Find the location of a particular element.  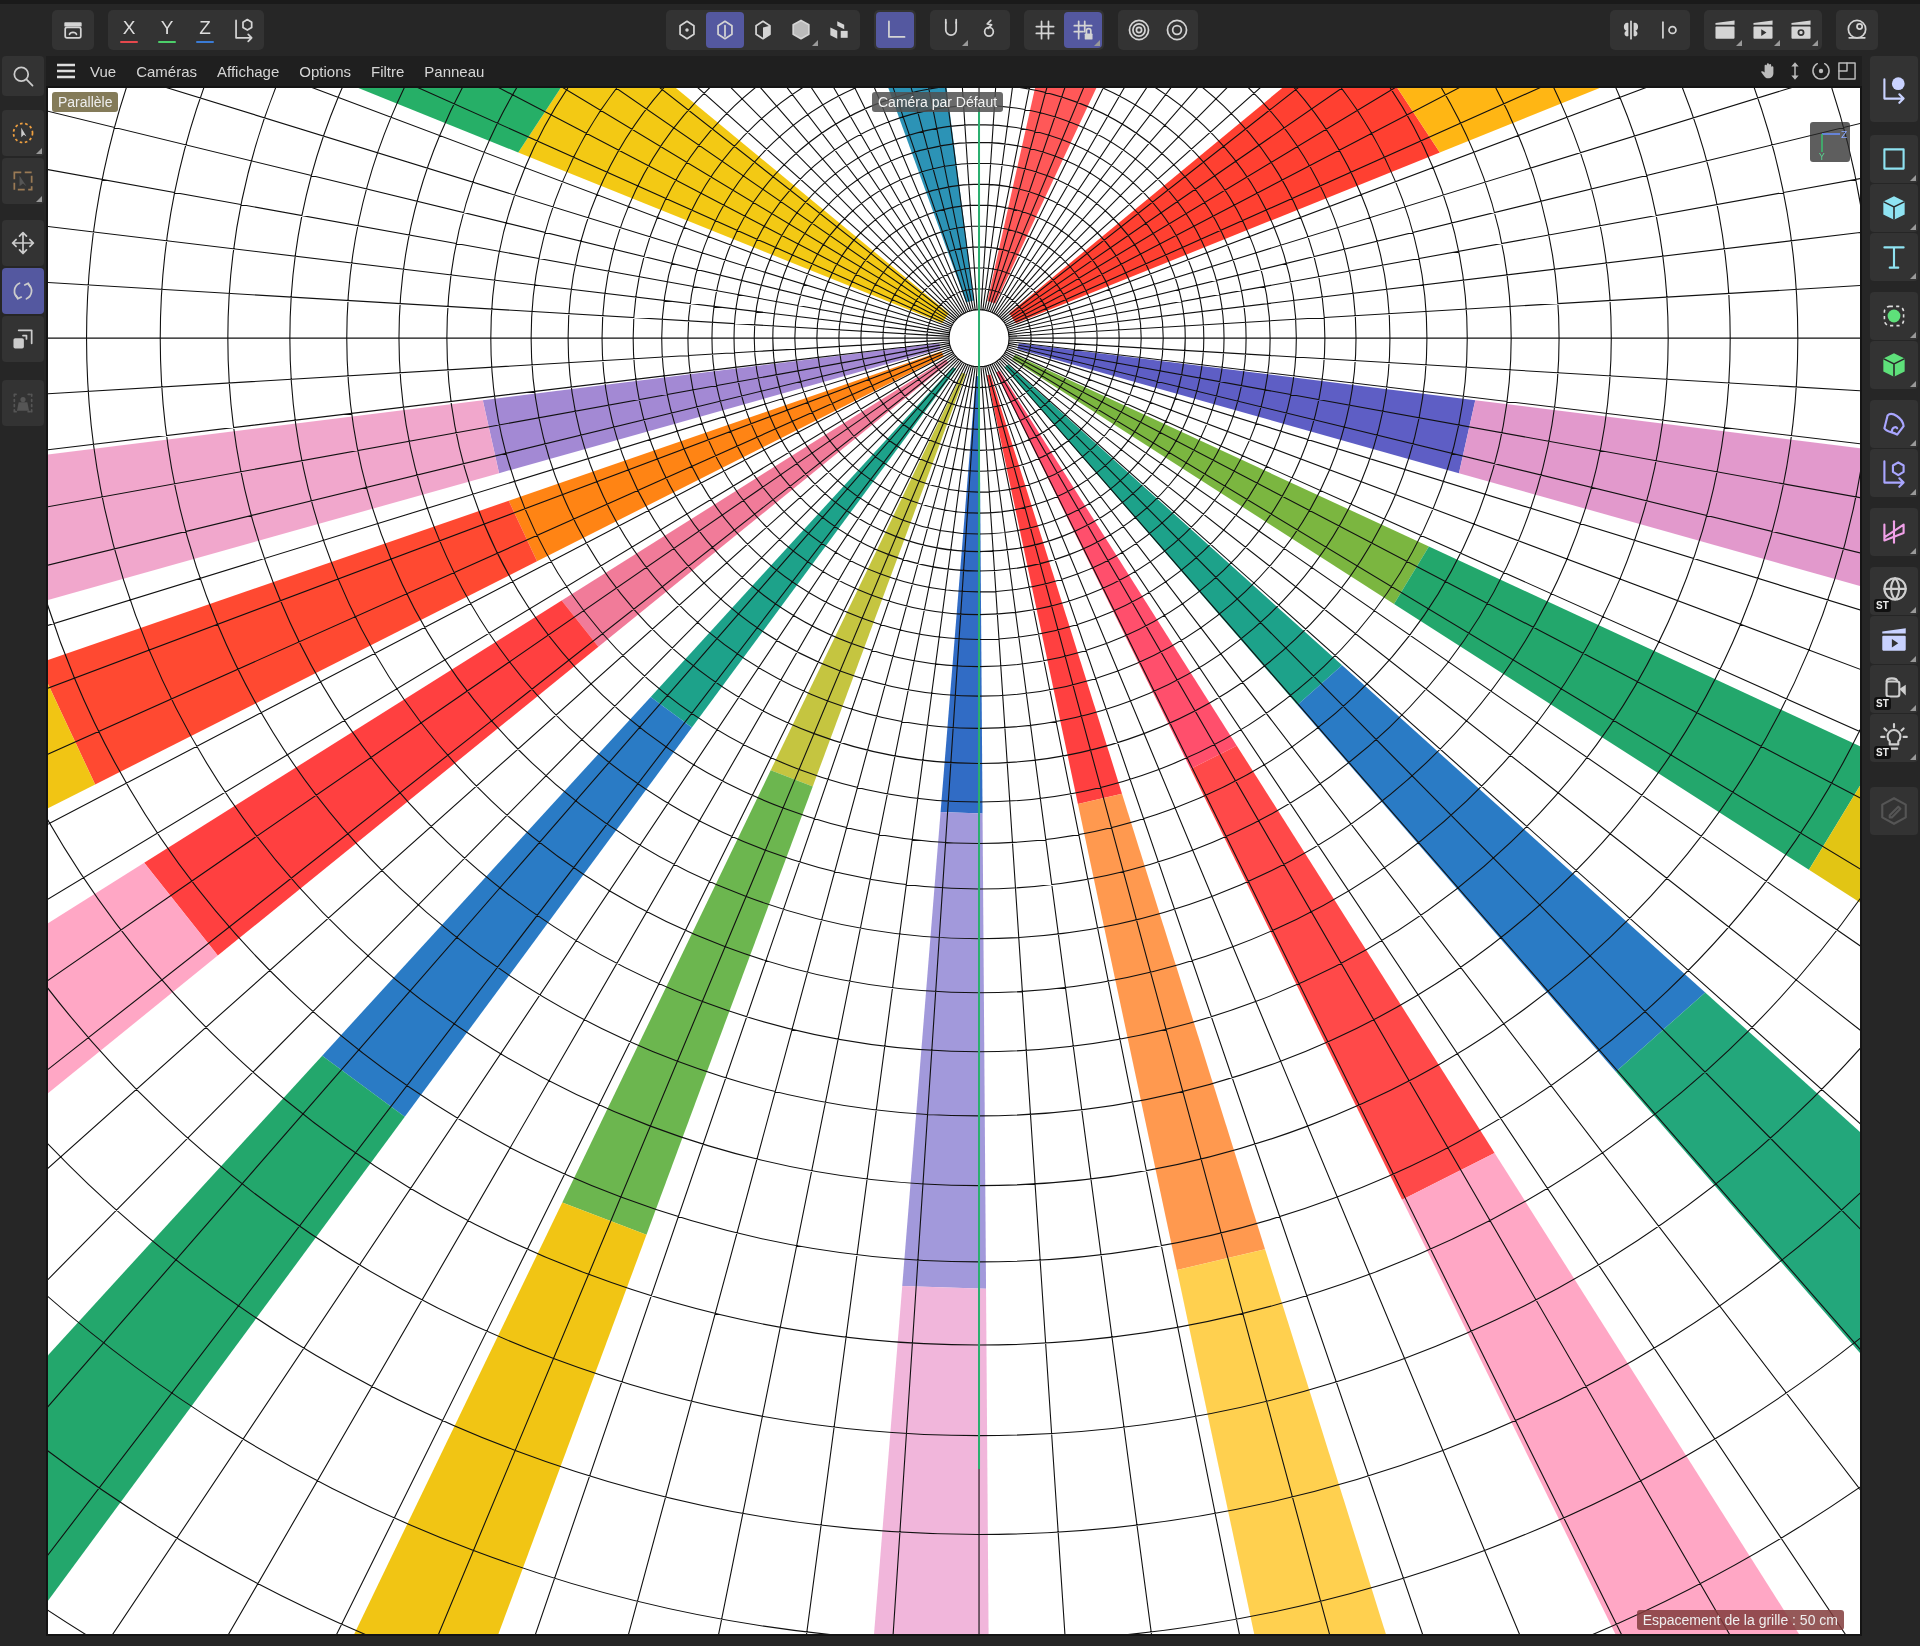

dashed-box-cursor-icon is located at coordinates (23, 181).